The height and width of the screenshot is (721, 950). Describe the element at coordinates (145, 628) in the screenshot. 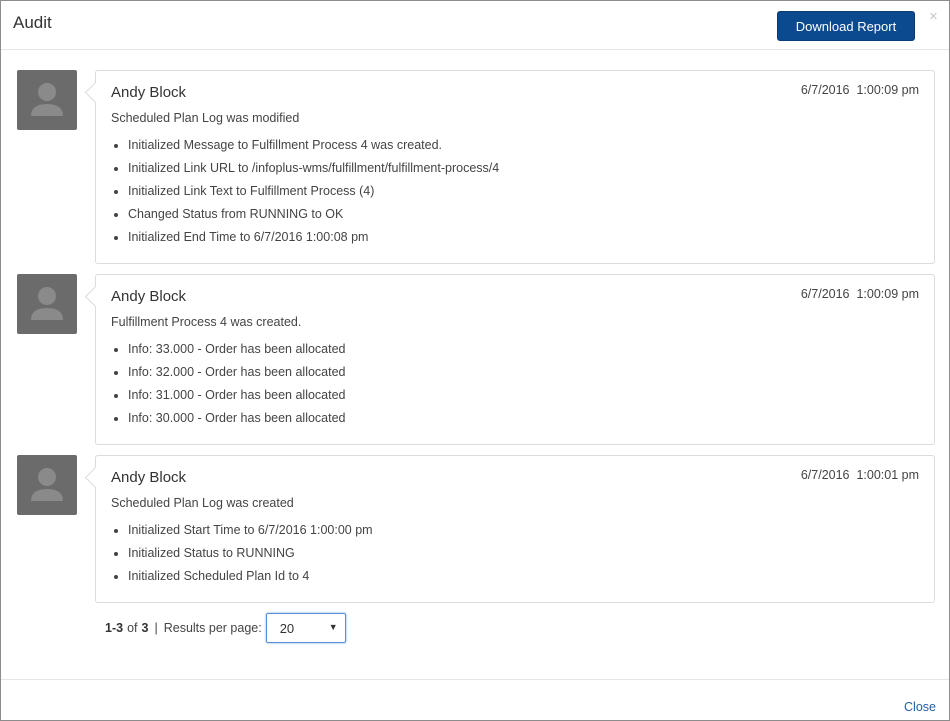

I see `result-total: 3` at that location.